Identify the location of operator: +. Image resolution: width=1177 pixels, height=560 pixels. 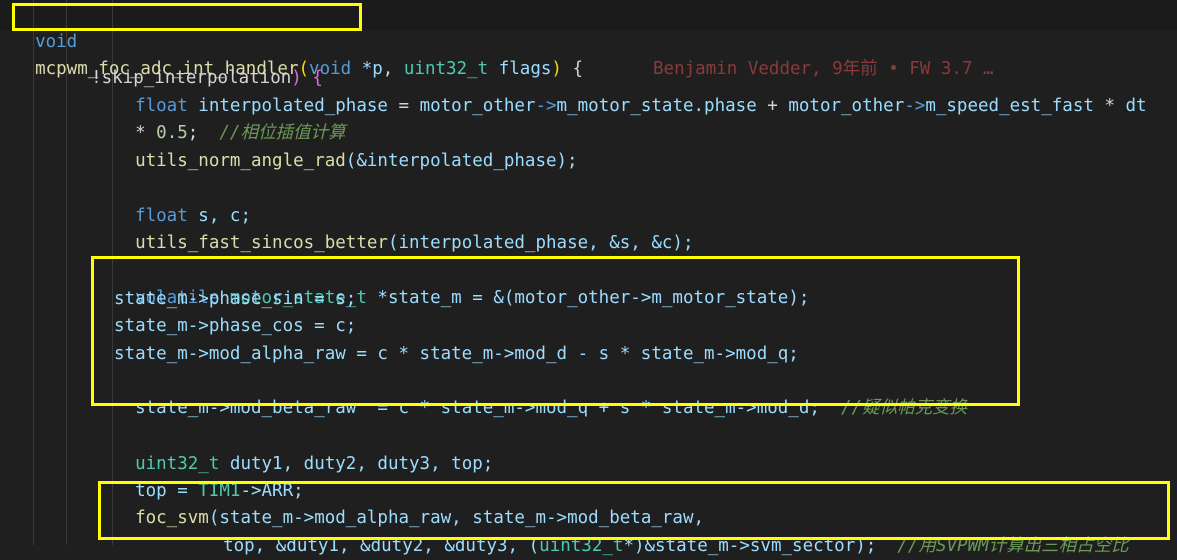
(772, 106).